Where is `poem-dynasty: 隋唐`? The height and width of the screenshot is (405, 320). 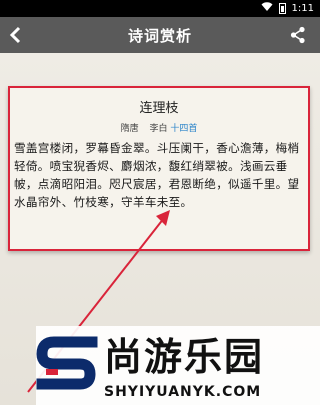 poem-dynasty: 隋唐 is located at coordinates (129, 129).